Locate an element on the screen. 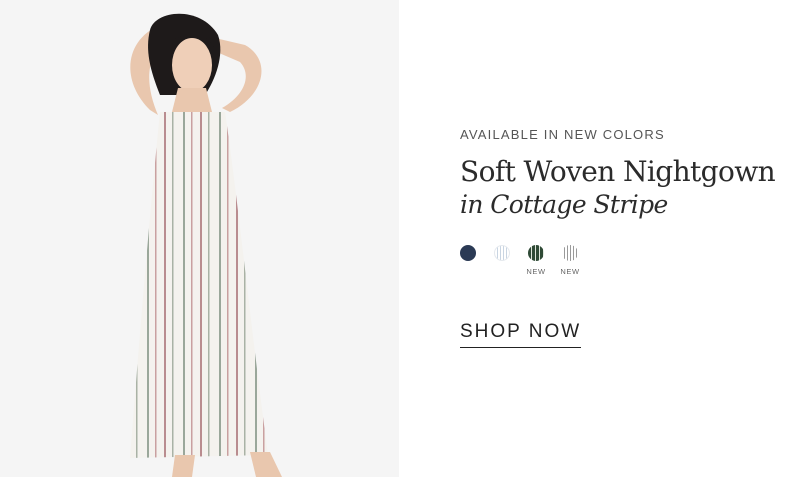 The width and height of the screenshot is (800, 477). shop-now-link: SHOP NOW is located at coordinates (521, 334).